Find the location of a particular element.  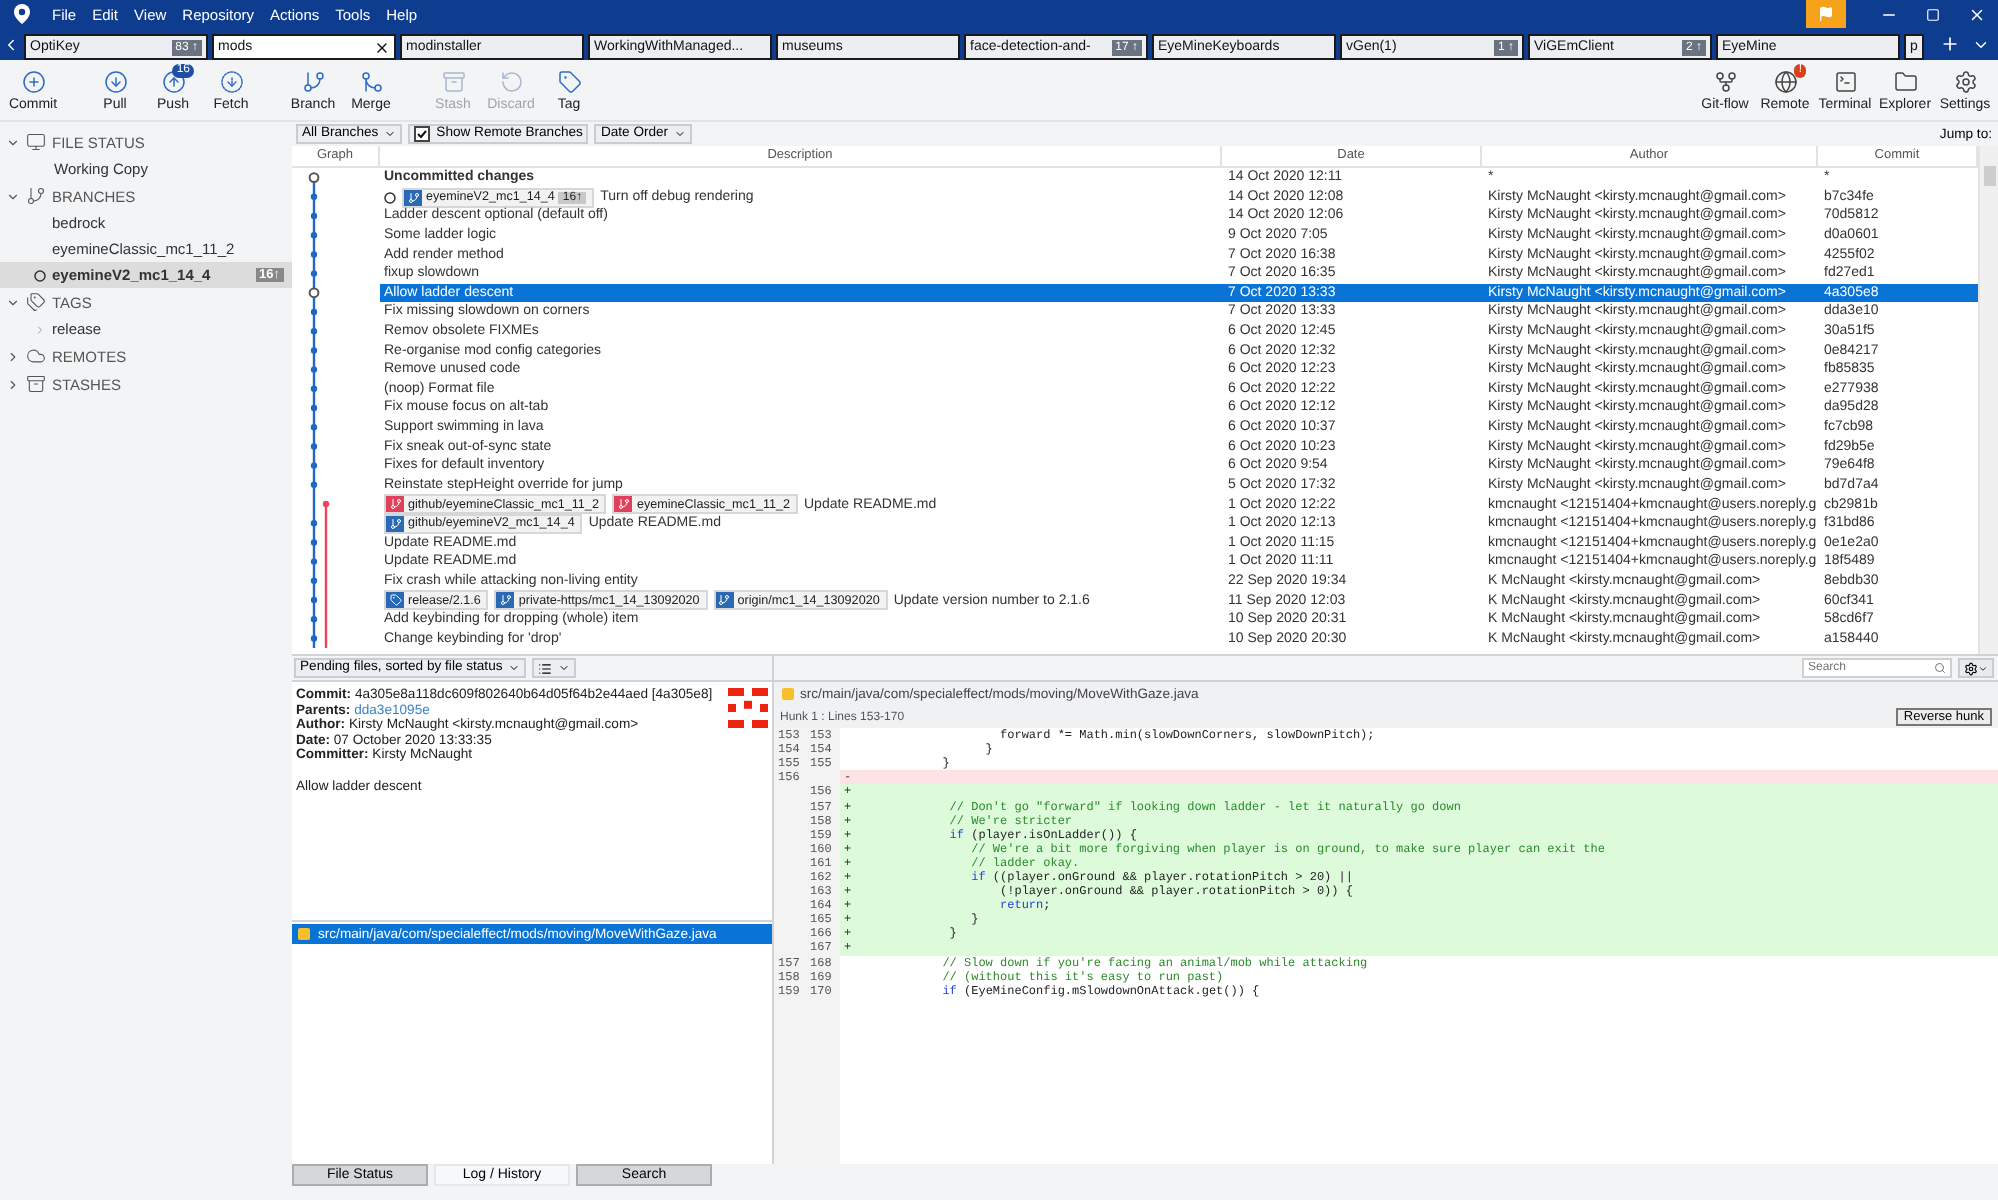

new-tab-icon is located at coordinates (1950, 44).